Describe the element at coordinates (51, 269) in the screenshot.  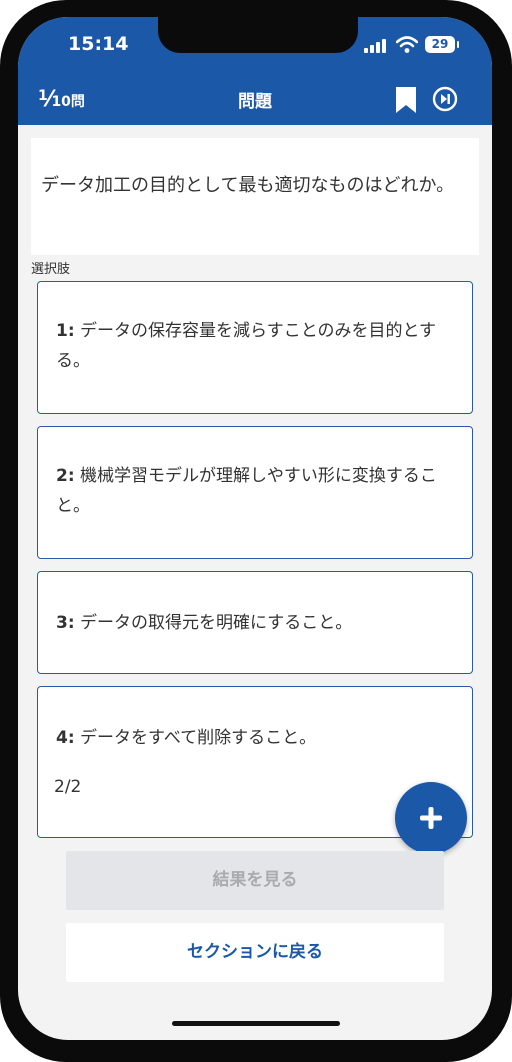
I see `choices-label: 選択肢` at that location.